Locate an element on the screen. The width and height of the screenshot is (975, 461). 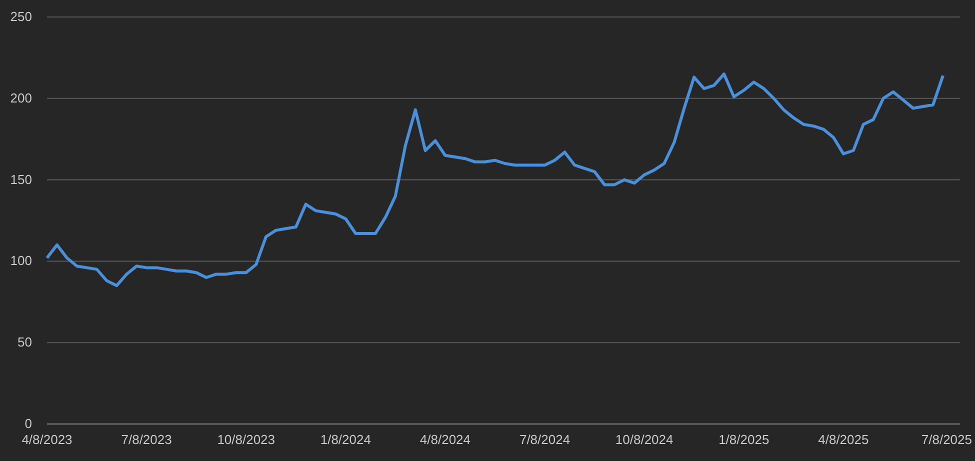
y-tick-label: 200 is located at coordinates (21, 98).